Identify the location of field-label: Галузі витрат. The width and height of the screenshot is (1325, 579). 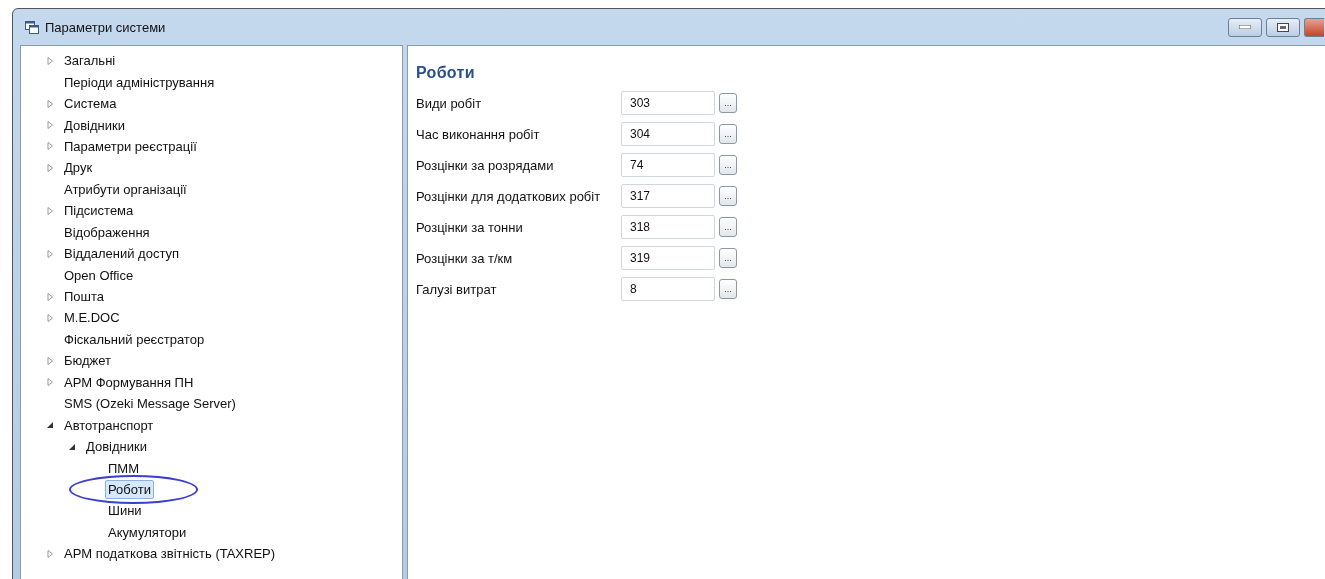
(457, 289).